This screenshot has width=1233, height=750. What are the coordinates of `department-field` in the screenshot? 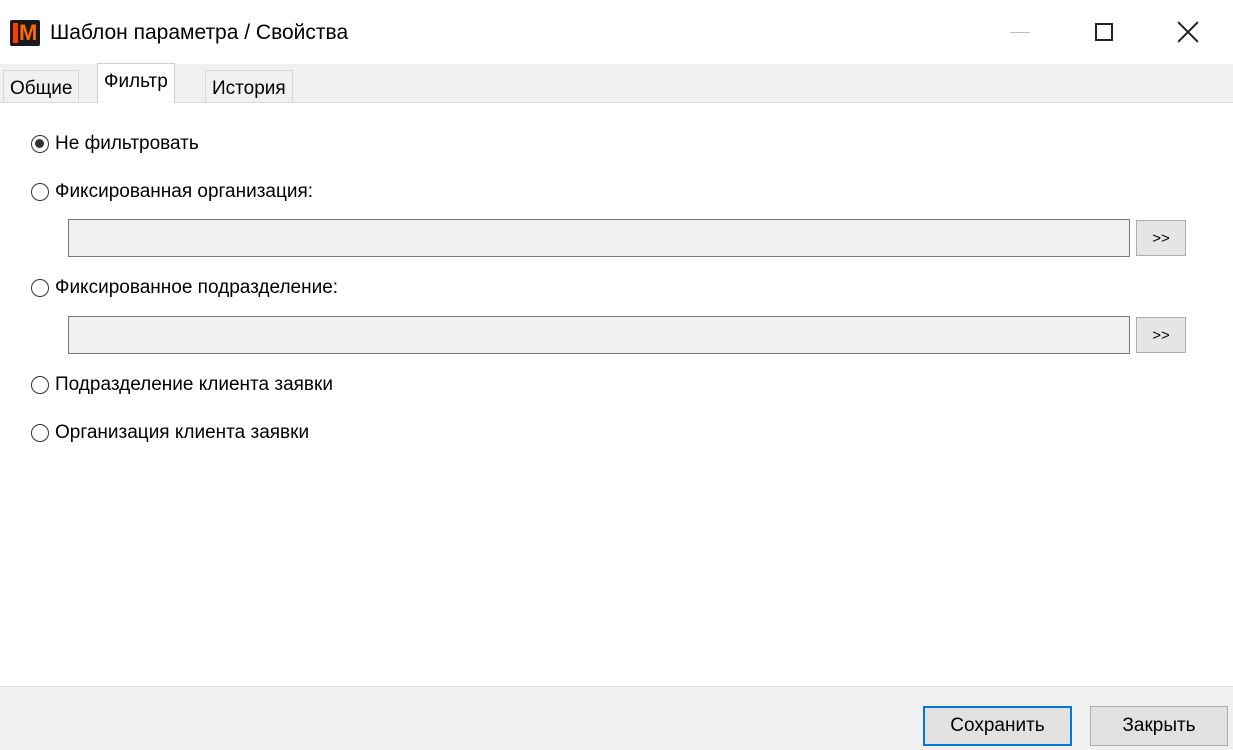 It's located at (599, 335).